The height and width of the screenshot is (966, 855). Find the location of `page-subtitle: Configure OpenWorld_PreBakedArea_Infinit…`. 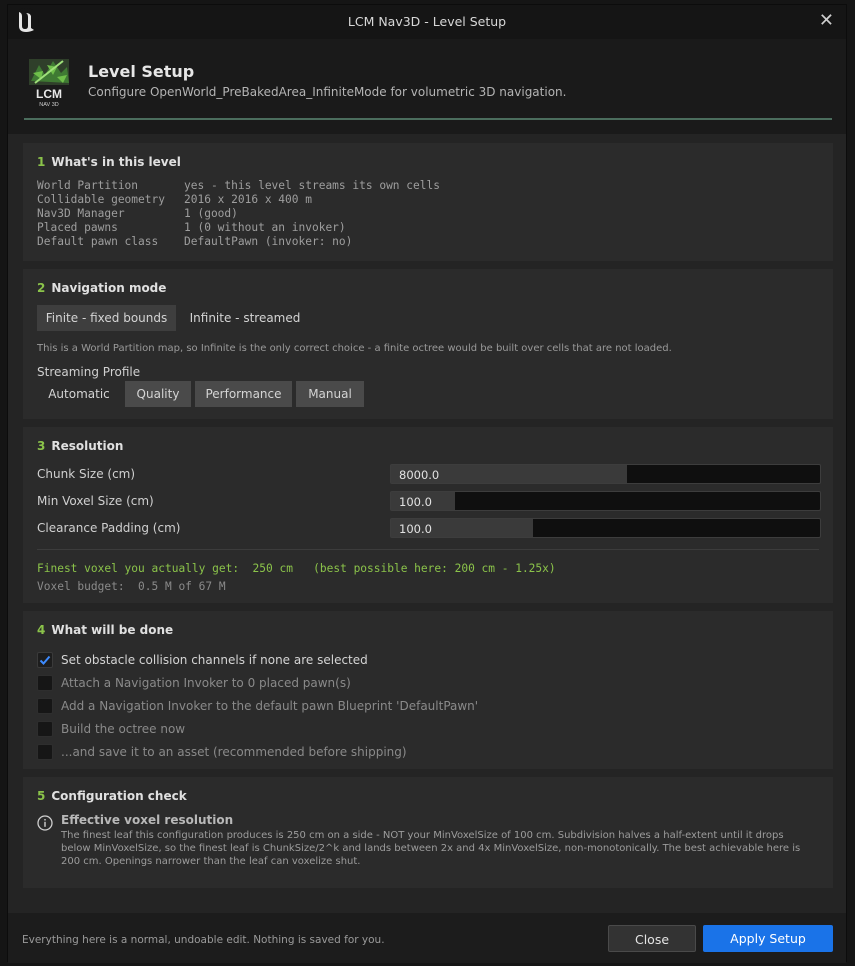

page-subtitle: Configure OpenWorld_PreBakedArea_Infinit… is located at coordinates (327, 92).